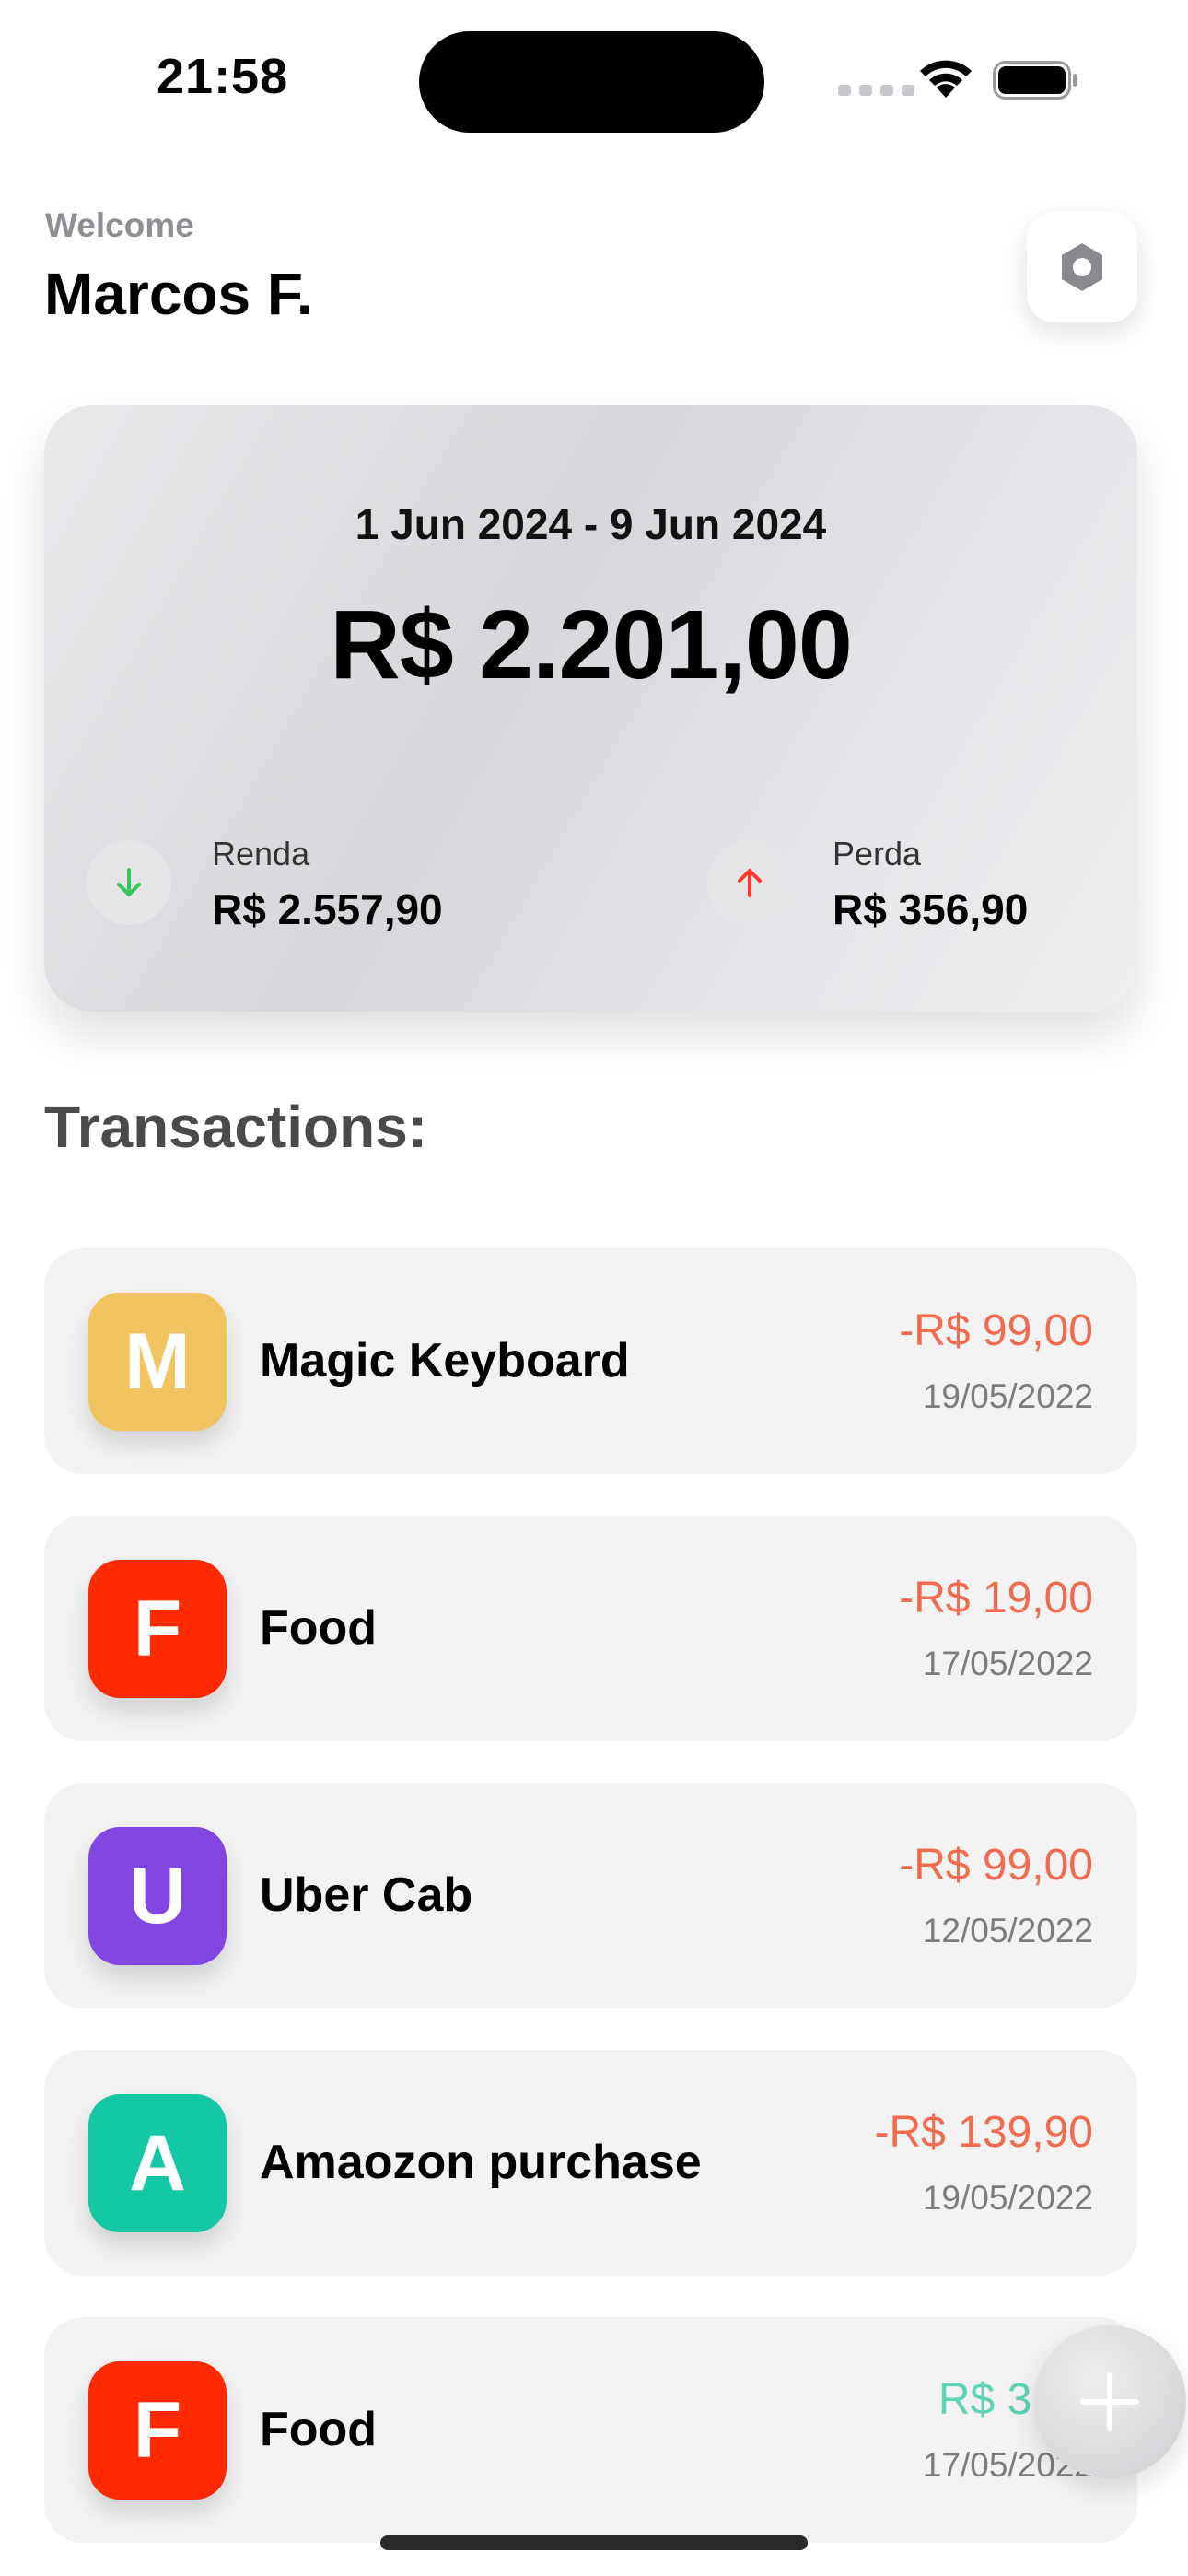 The image size is (1188, 2576). Describe the element at coordinates (877, 853) in the screenshot. I see `expense-label: Perda` at that location.